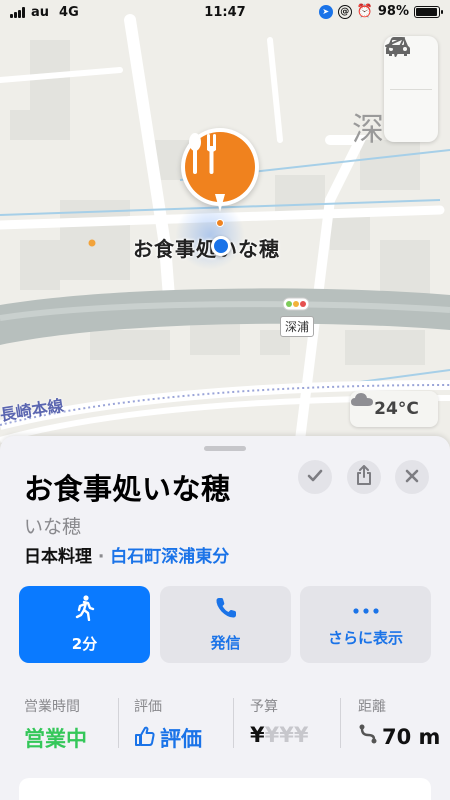 The width and height of the screenshot is (450, 800). Describe the element at coordinates (55, 739) in the screenshot. I see `hours-status: 営業中` at that location.